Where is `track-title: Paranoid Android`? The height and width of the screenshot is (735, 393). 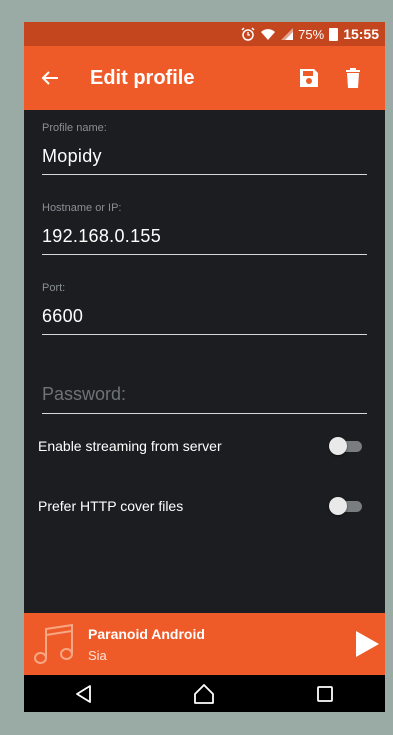 track-title: Paranoid Android is located at coordinates (146, 634).